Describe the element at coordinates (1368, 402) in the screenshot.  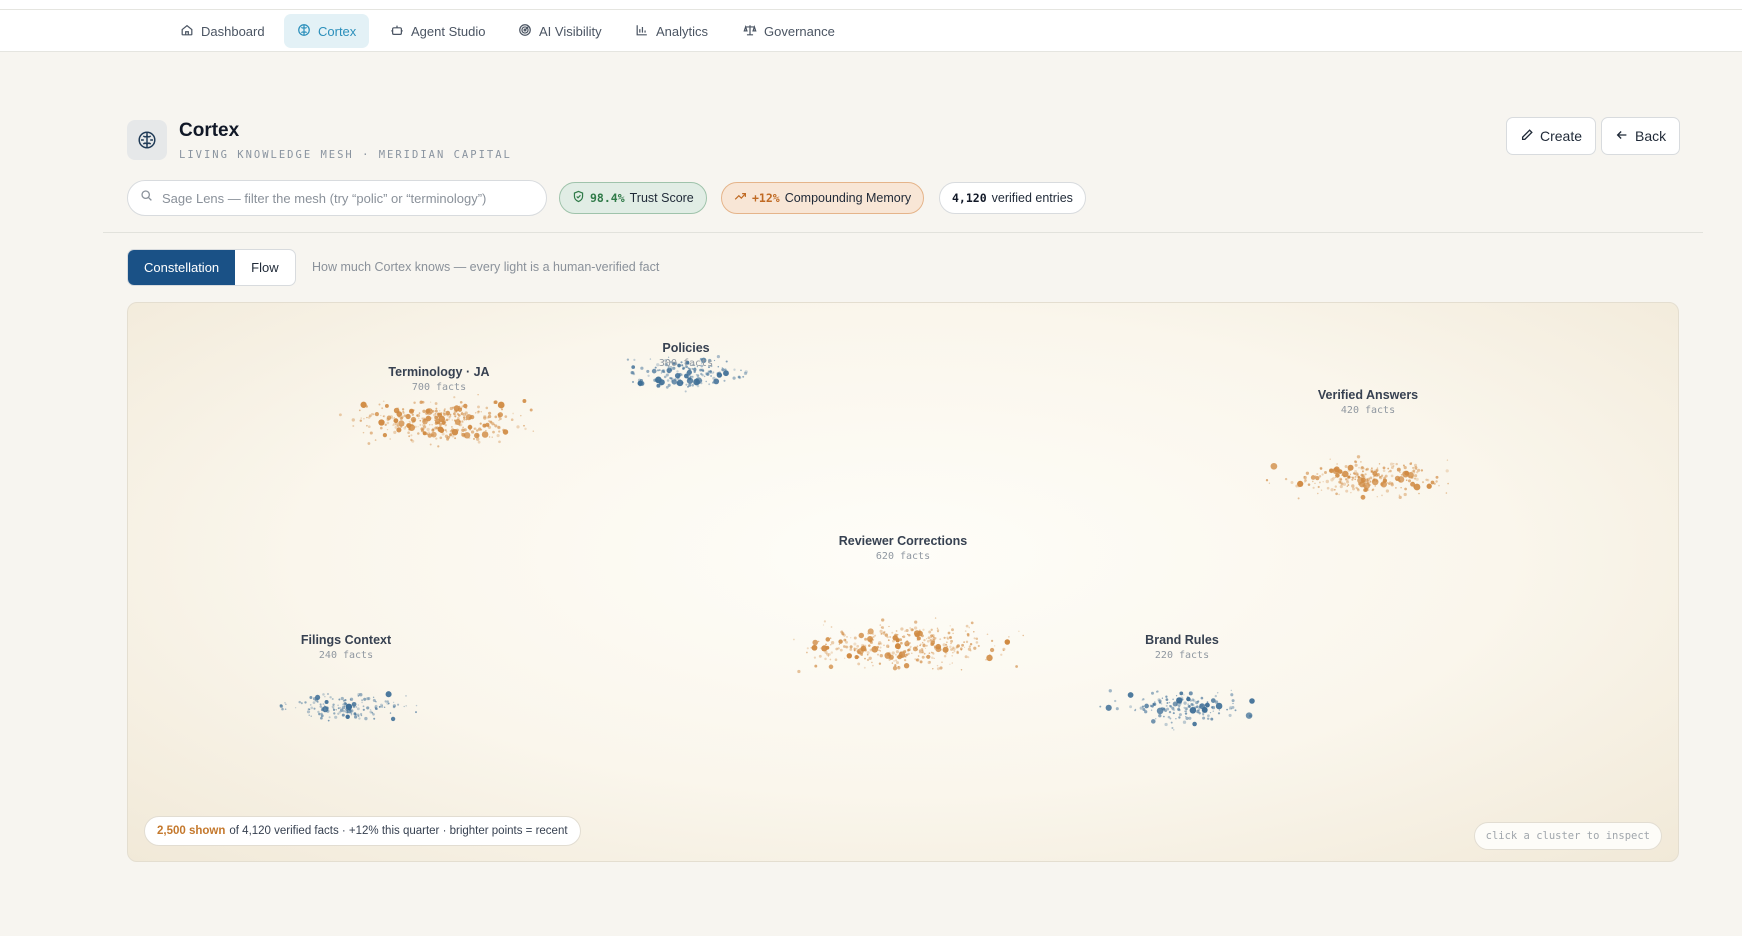
I see `cluster-label-verified-answers: Verified Answers 420 facts` at that location.